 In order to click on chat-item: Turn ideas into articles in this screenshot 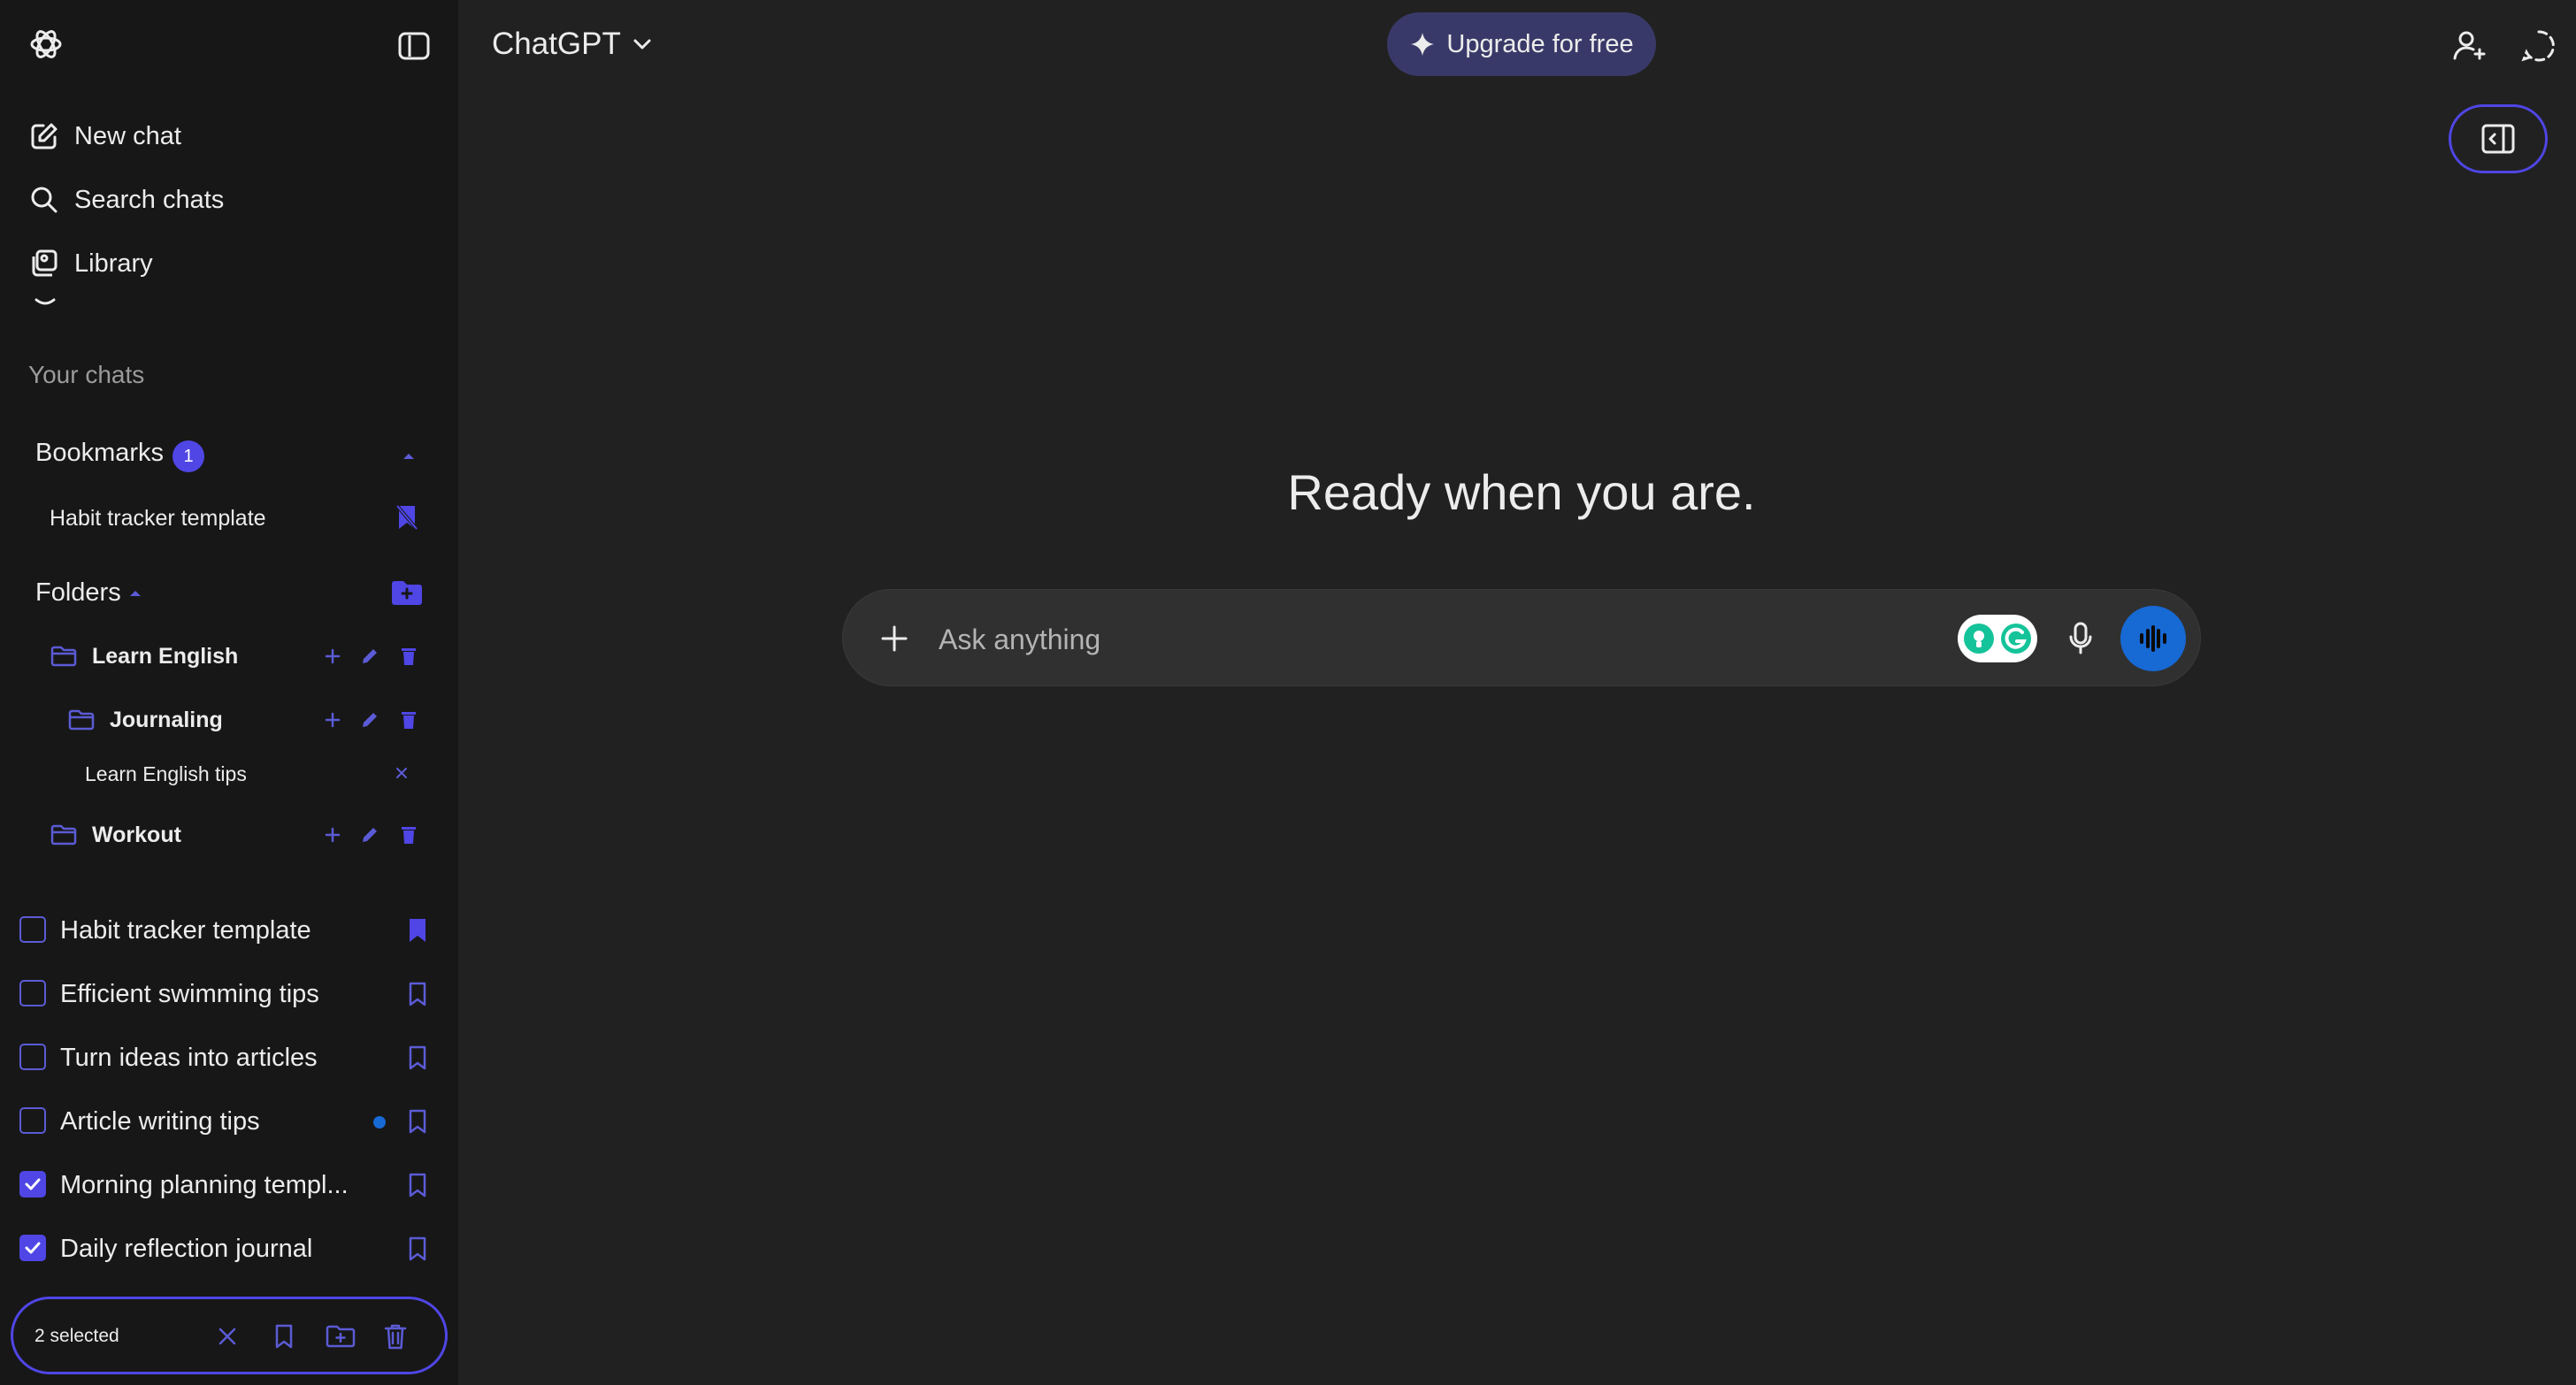, I will do `click(230, 1057)`.